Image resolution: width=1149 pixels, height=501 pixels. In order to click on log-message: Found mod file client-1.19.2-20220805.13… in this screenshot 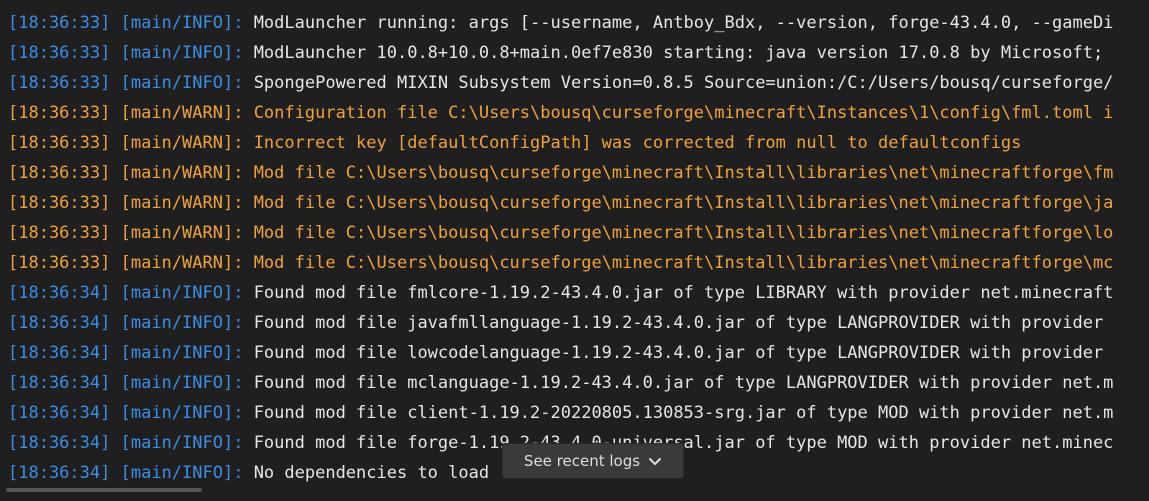, I will do `click(683, 413)`.